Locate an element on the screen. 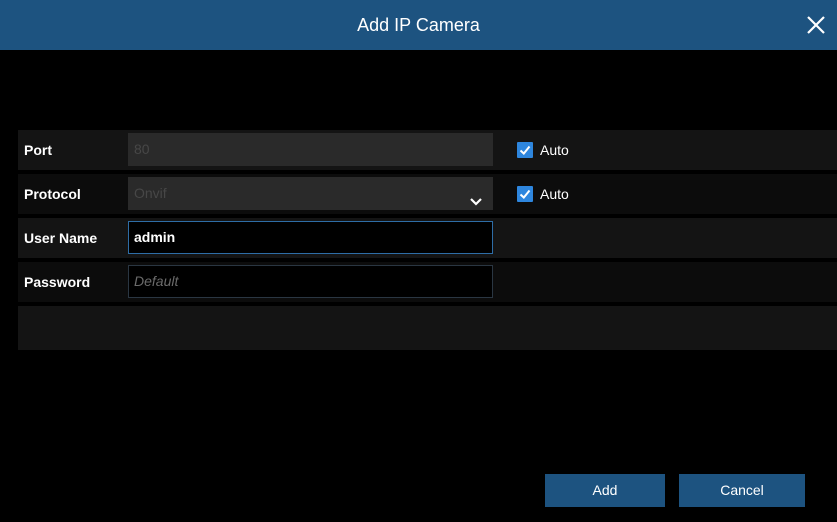 The width and height of the screenshot is (837, 522). user-name-input: admin is located at coordinates (310, 237).